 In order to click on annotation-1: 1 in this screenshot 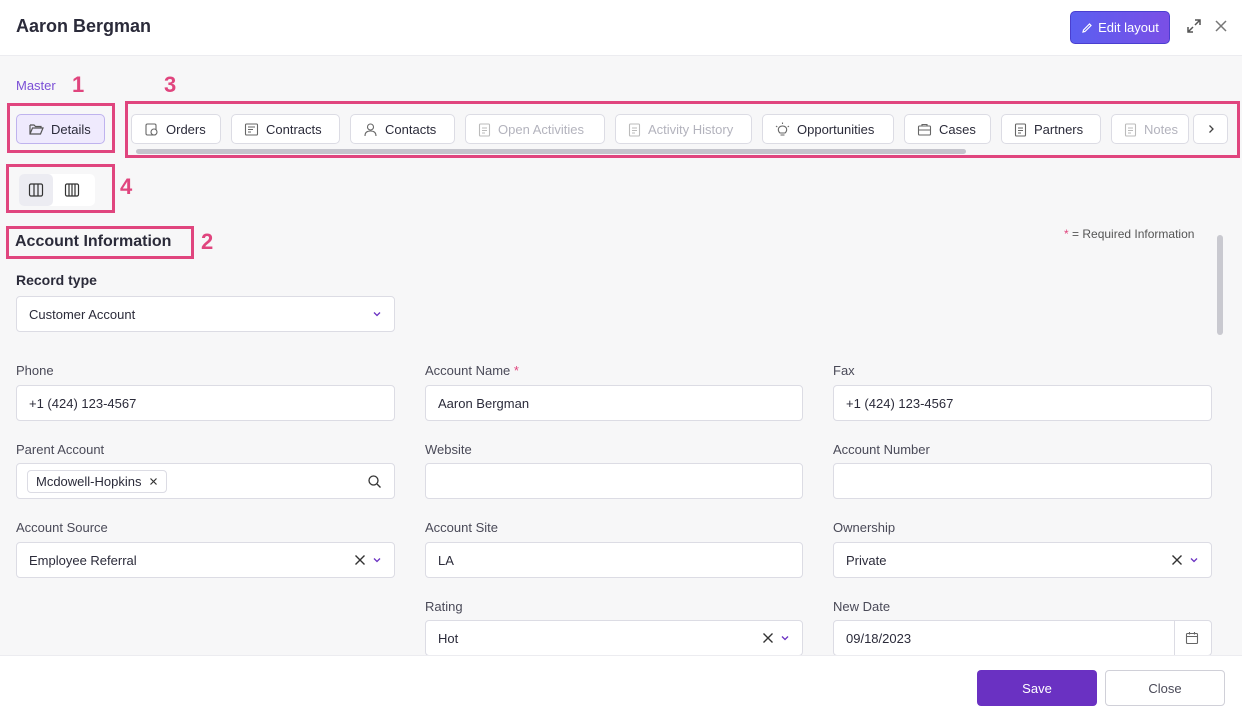, I will do `click(78, 84)`.